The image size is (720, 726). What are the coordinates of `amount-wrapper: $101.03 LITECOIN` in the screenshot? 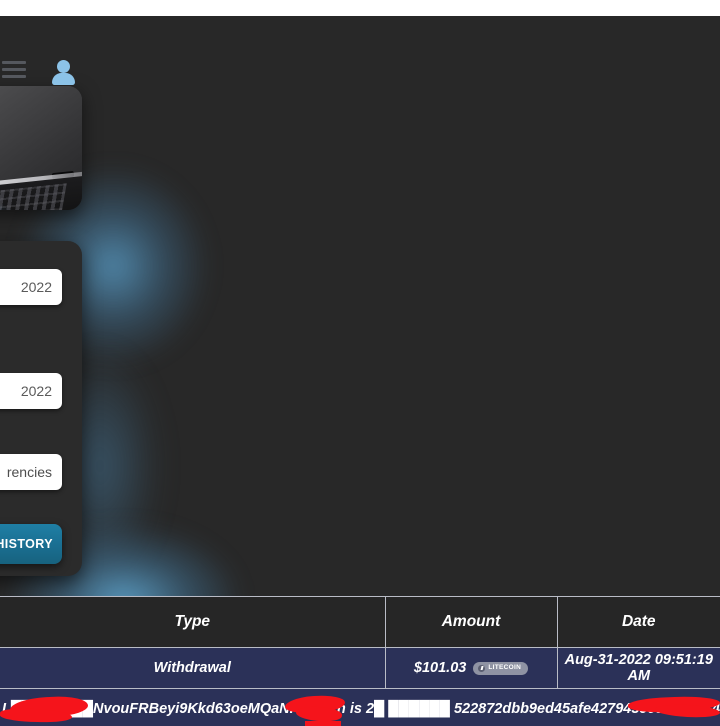 It's located at (471, 668).